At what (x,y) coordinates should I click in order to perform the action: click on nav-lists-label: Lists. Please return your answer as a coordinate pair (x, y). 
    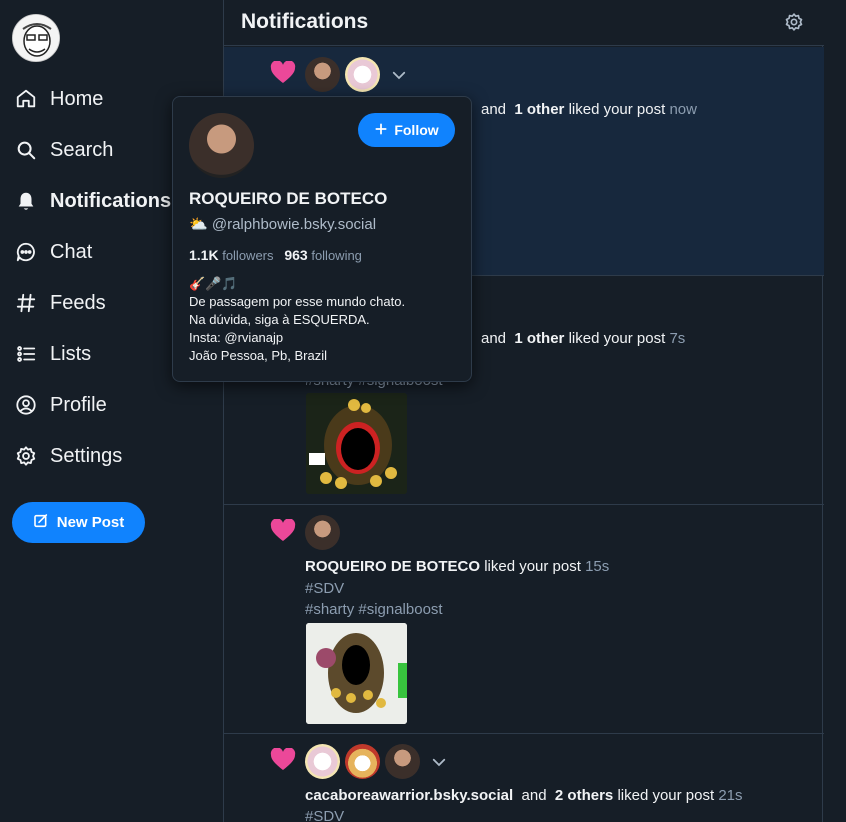
    Looking at the image, I should click on (71, 353).